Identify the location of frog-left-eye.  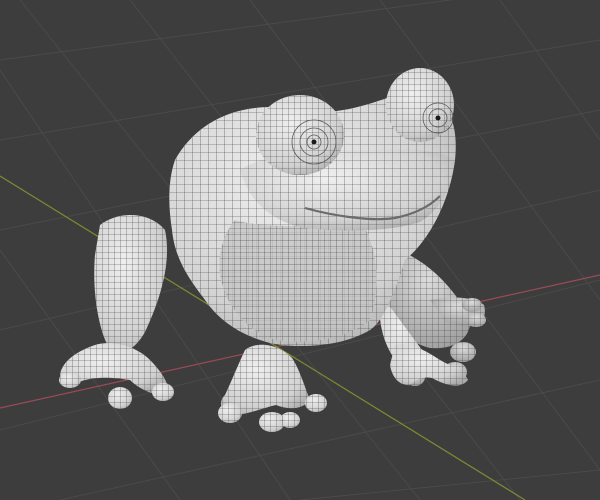
(300, 135).